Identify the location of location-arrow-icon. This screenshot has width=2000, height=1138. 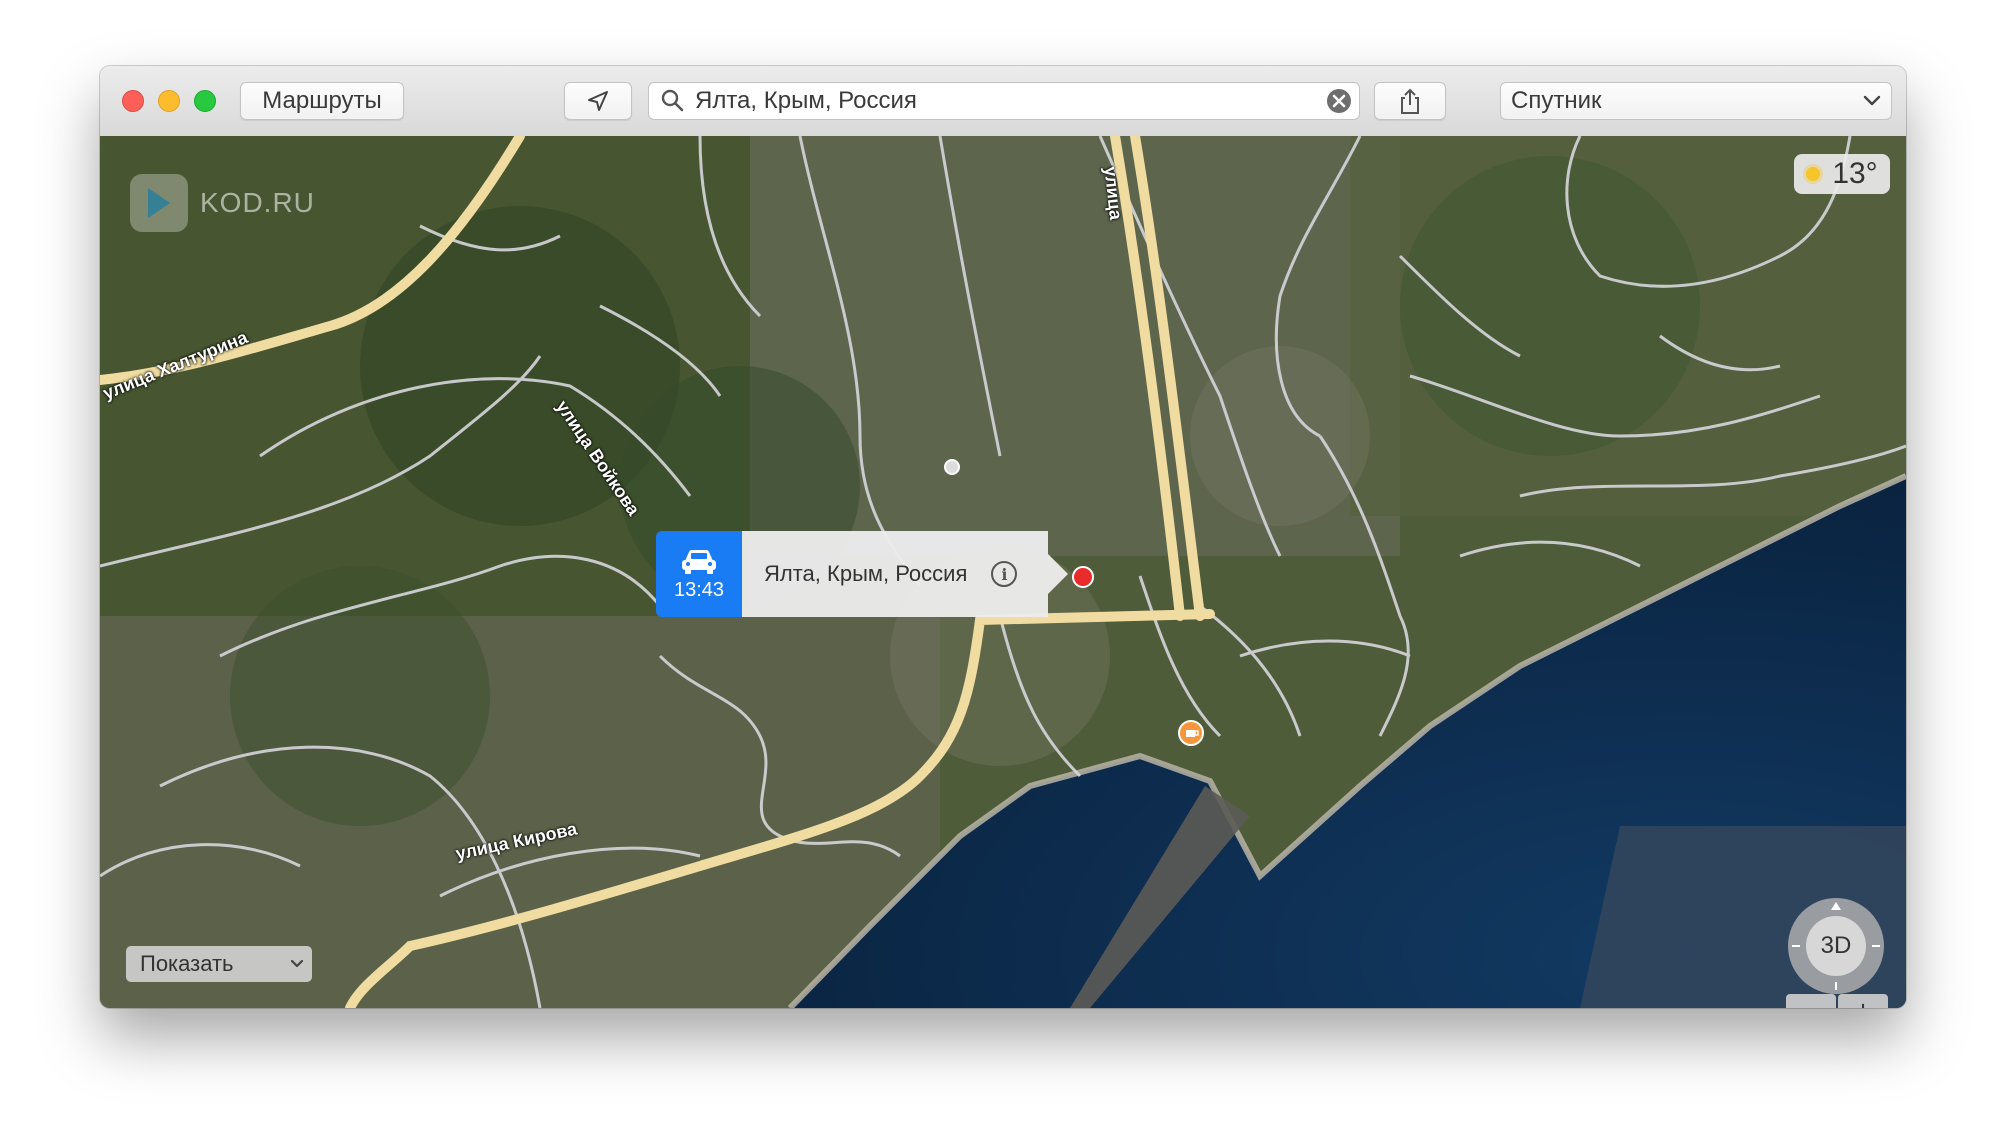
(598, 101).